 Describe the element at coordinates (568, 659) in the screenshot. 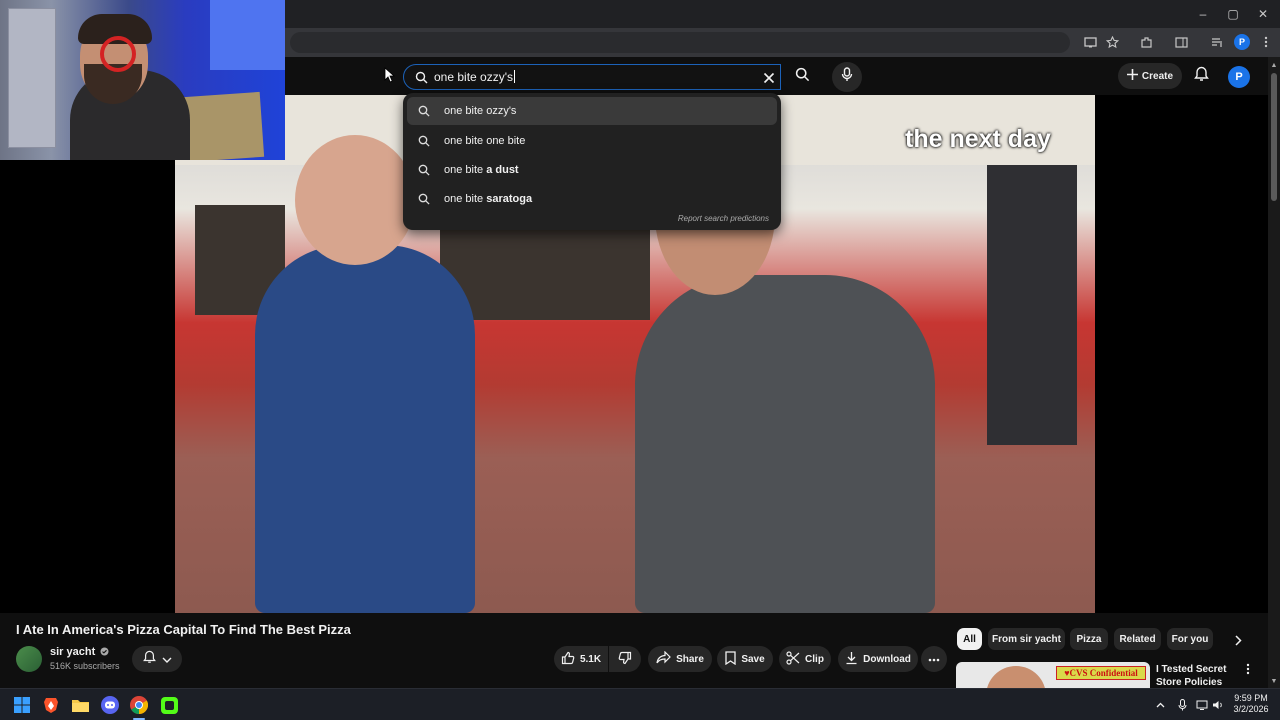

I see `thumbs-up-icon` at that location.